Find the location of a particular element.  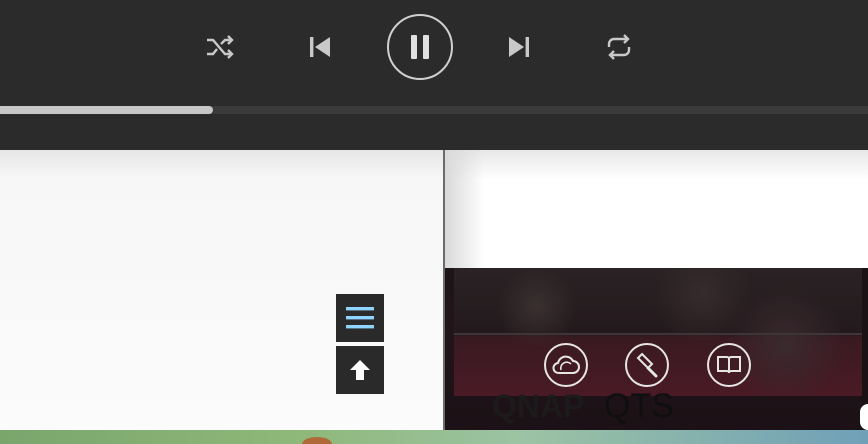

hamburger-menu-icon is located at coordinates (360, 318).